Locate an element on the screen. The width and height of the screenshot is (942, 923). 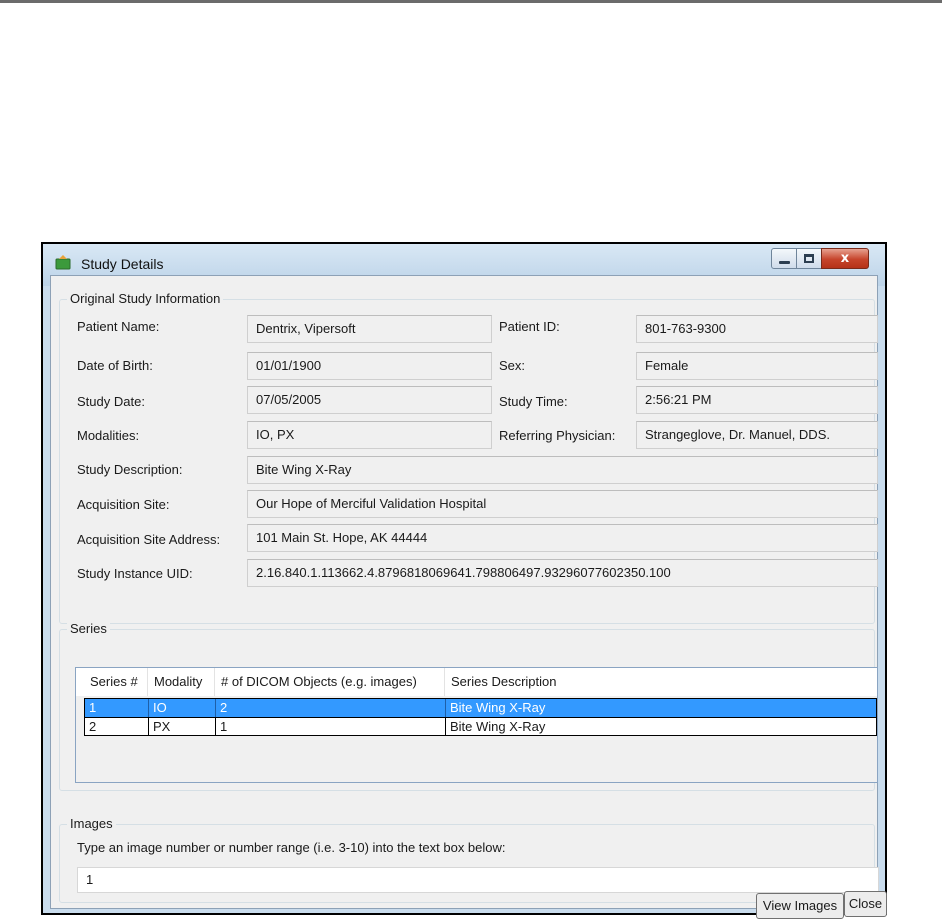
table-row: 1 IO 2 Bite Wing X-Ray is located at coordinates (480, 707).